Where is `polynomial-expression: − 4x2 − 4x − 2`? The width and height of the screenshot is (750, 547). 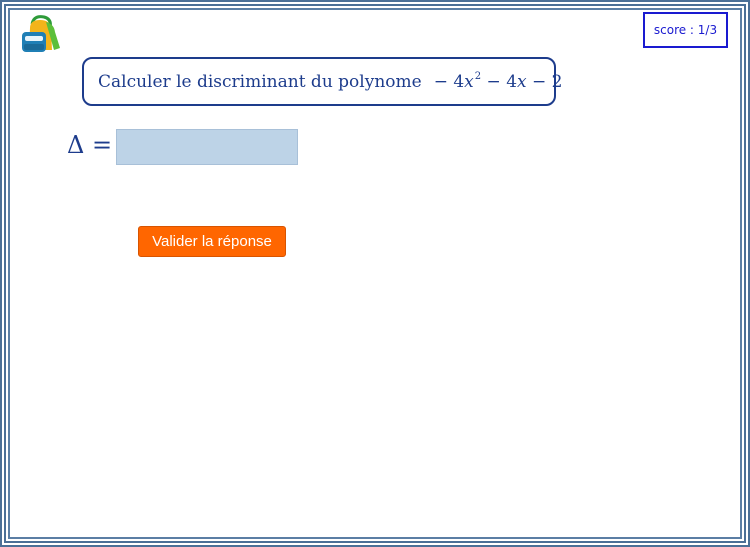
polynomial-expression: − 4x2 − 4x − 2 is located at coordinates (498, 81).